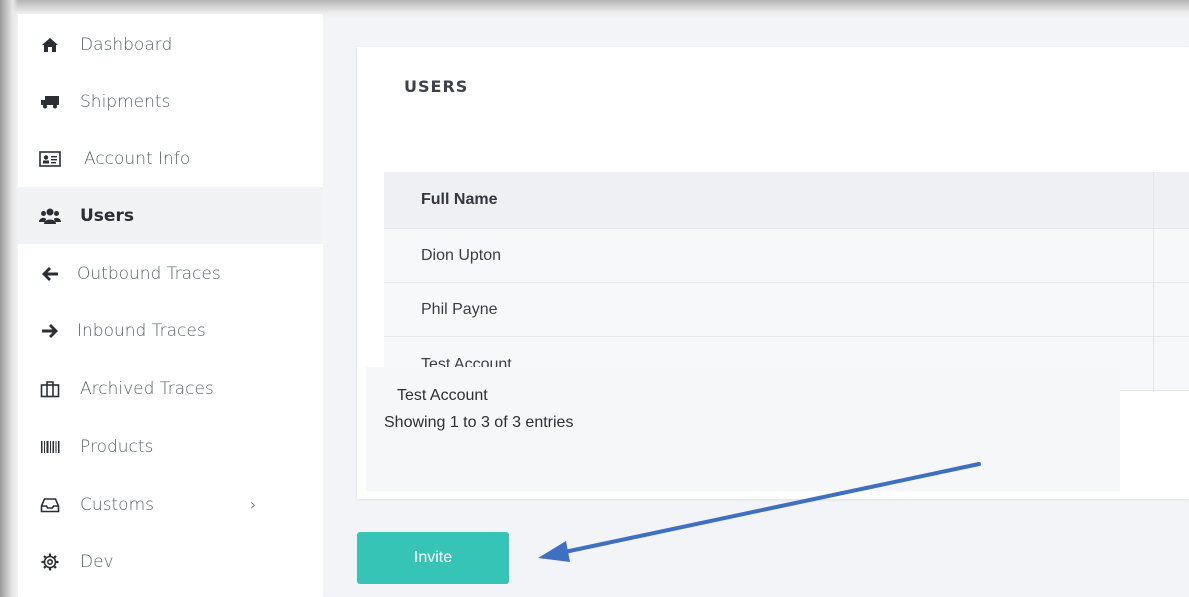 This screenshot has width=1189, height=597. Describe the element at coordinates (137, 158) in the screenshot. I see `sidebar-item-label: Account Info` at that location.